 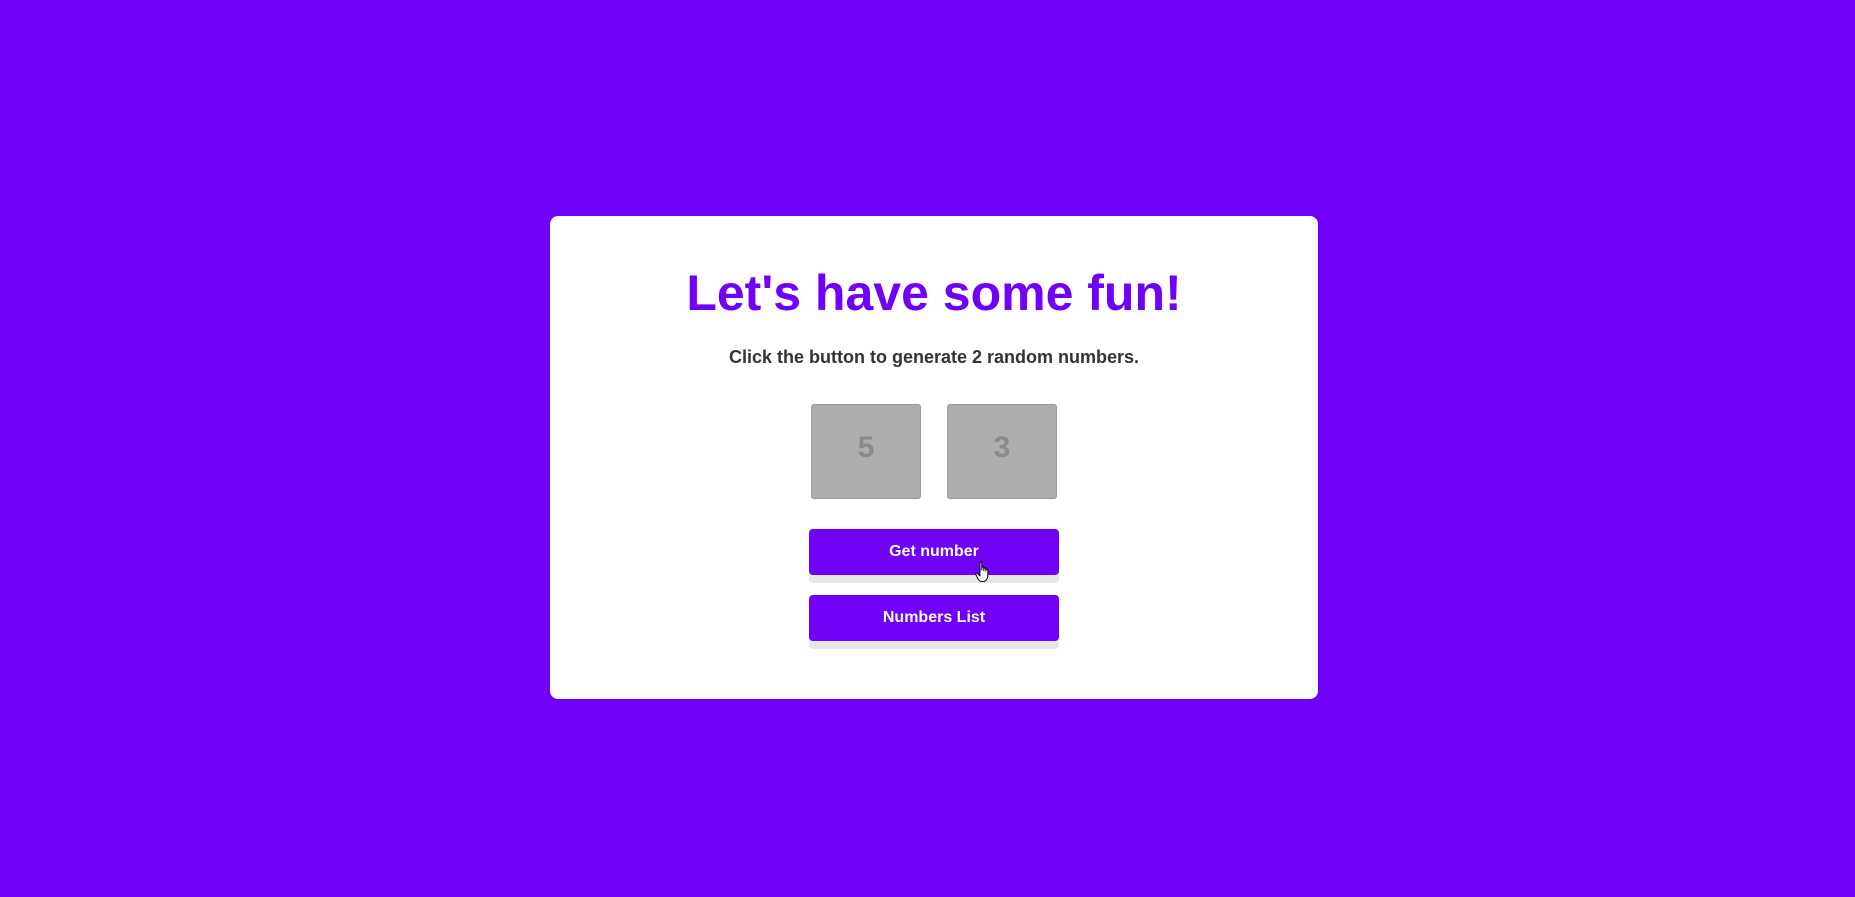 I want to click on numbers-list-button: Numbers List, so click(x=934, y=618).